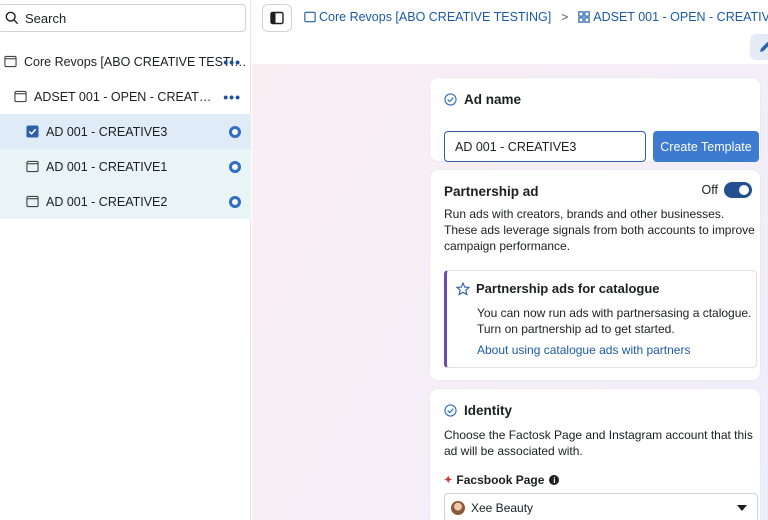 Image resolution: width=768 pixels, height=520 pixels. I want to click on panel-toggle-icon, so click(277, 18).